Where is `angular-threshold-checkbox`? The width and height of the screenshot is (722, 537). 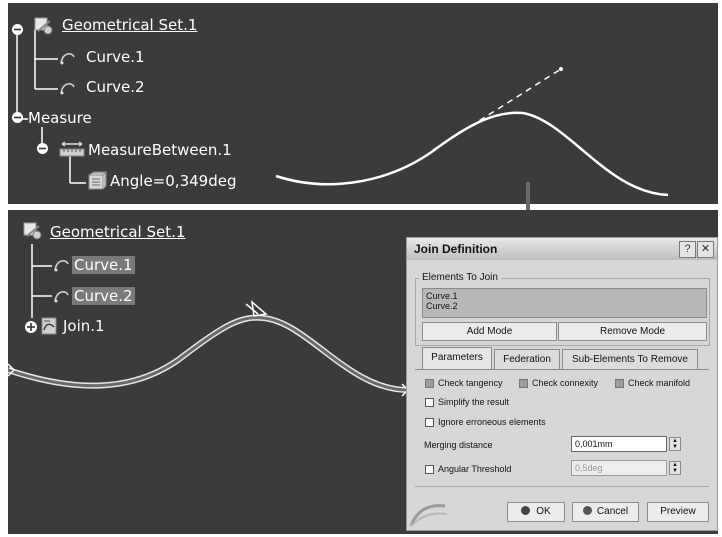 angular-threshold-checkbox is located at coordinates (429, 469).